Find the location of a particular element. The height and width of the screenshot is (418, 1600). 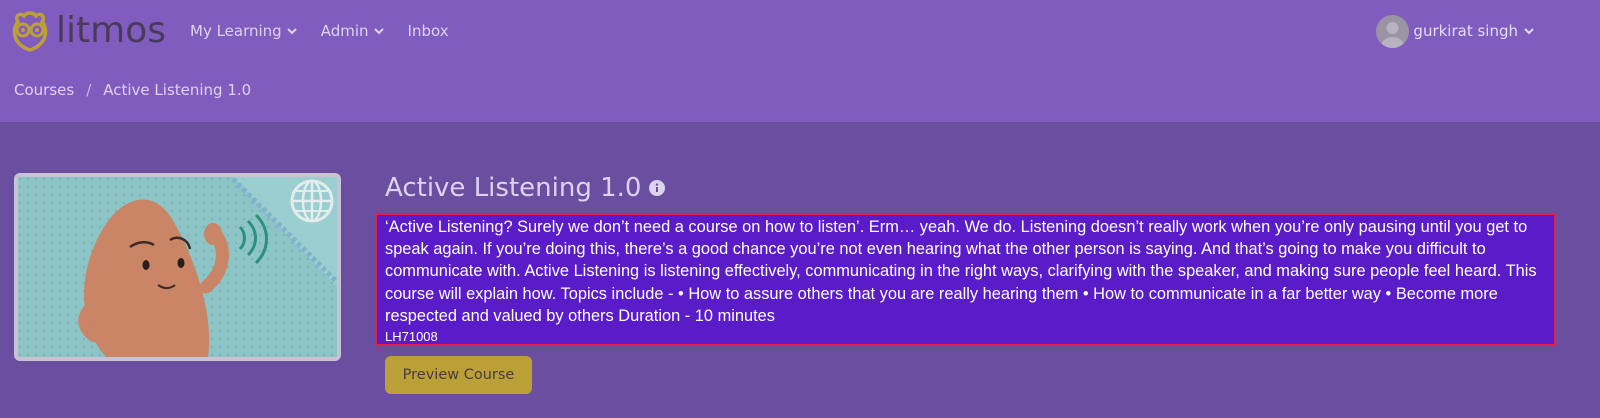

litmos-logo: litmos is located at coordinates (87, 31).